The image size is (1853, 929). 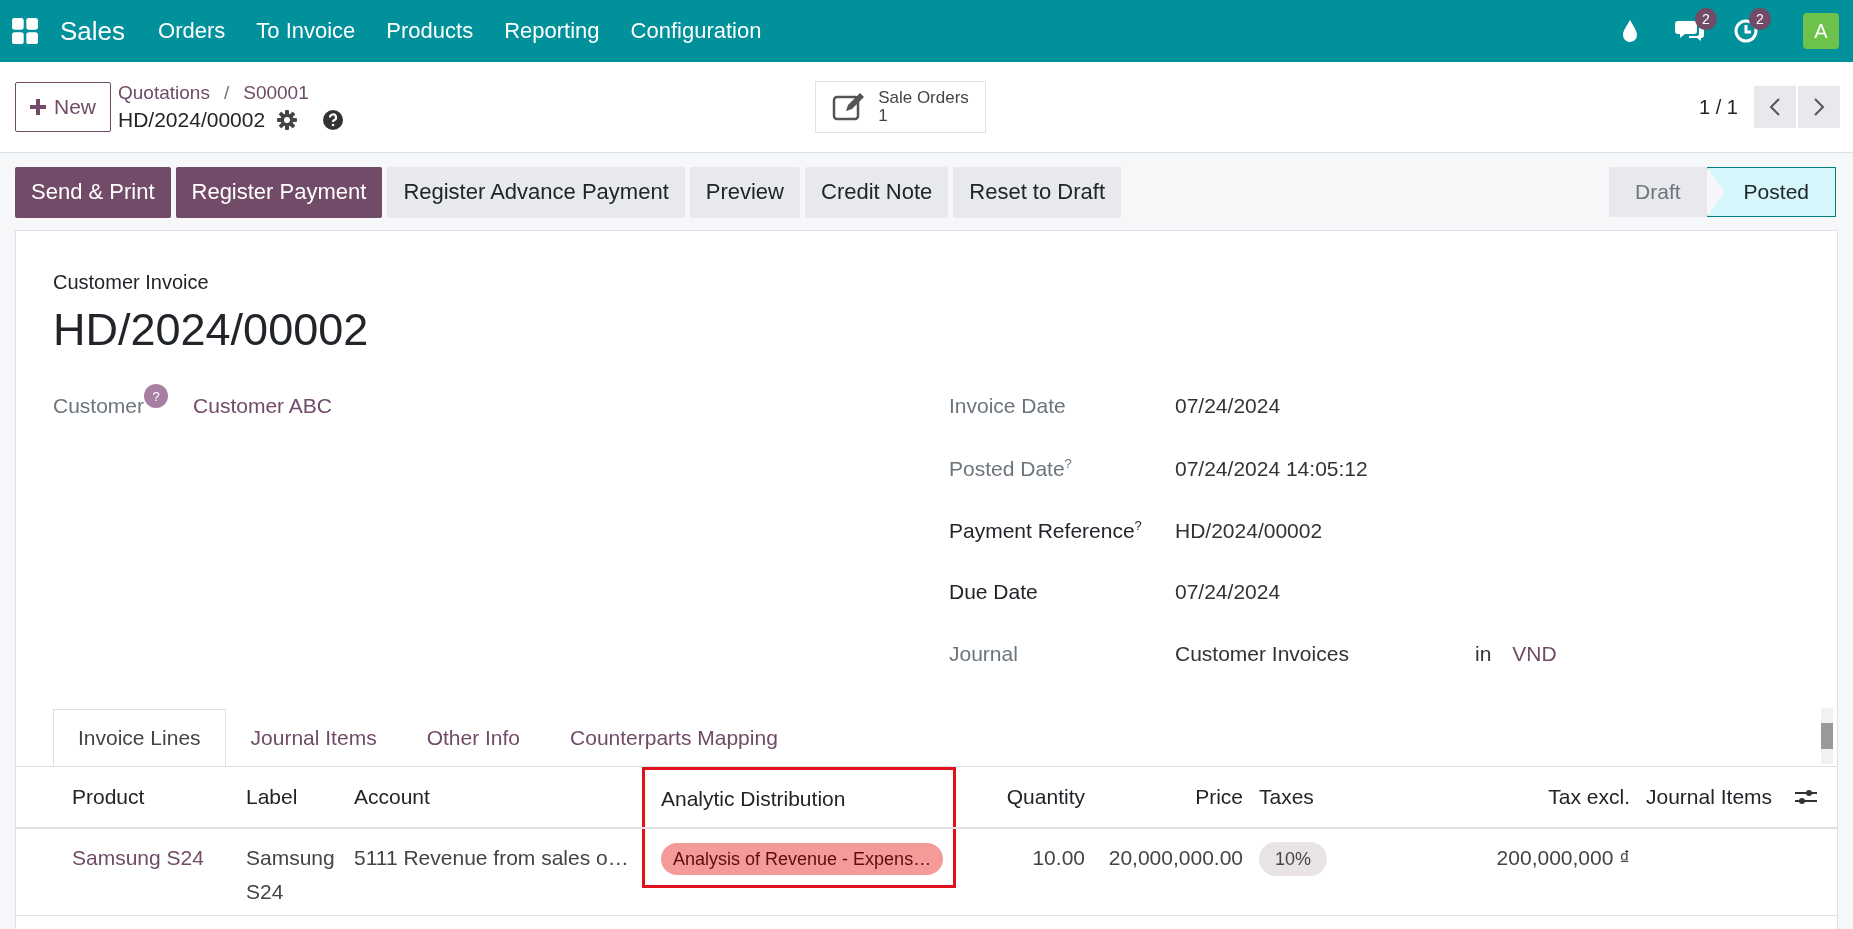 What do you see at coordinates (1718, 107) in the screenshot?
I see `pager-value: 1 / 1` at bounding box center [1718, 107].